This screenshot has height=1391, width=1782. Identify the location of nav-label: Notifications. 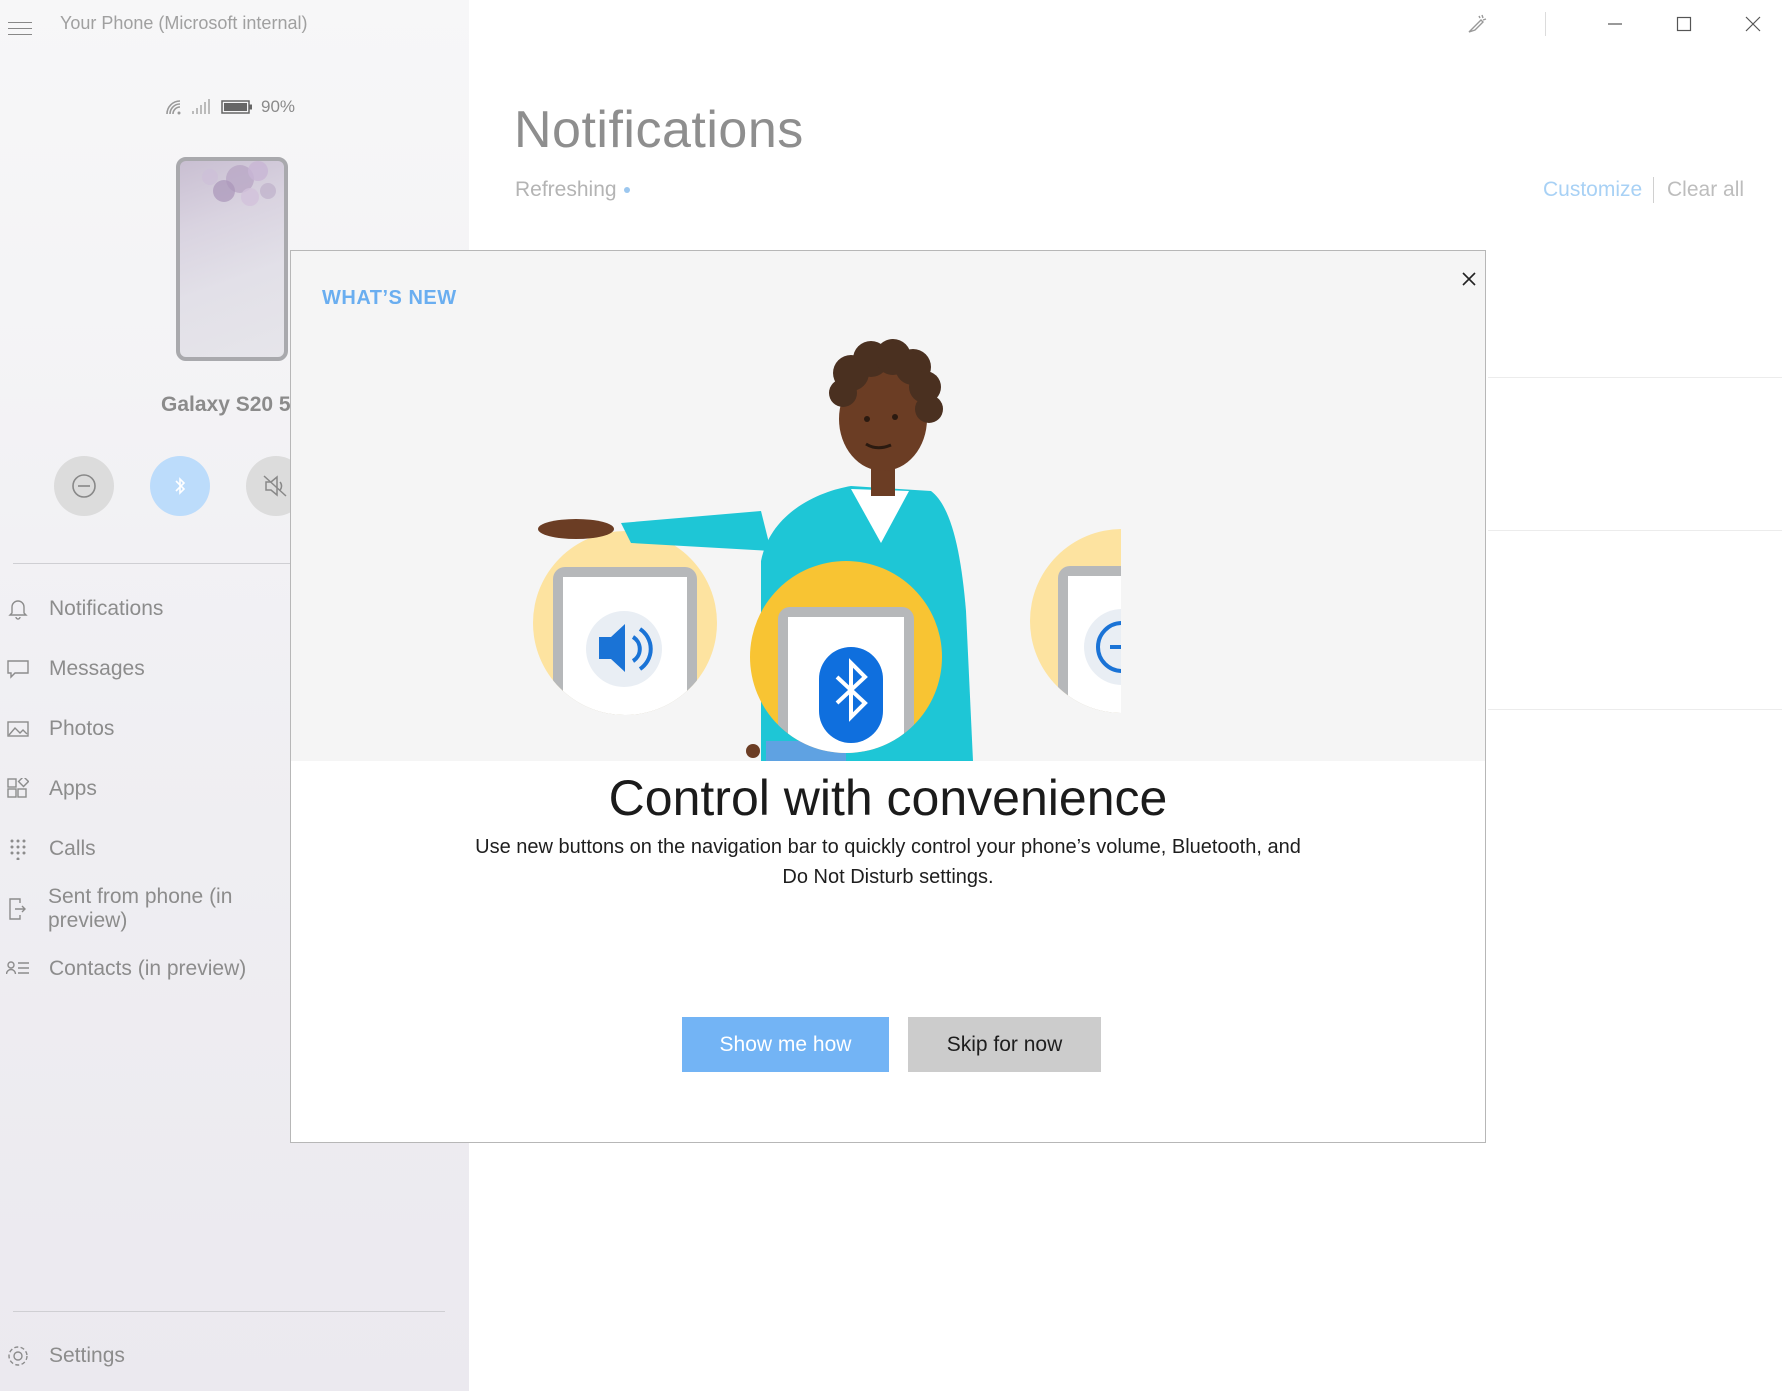
(106, 608).